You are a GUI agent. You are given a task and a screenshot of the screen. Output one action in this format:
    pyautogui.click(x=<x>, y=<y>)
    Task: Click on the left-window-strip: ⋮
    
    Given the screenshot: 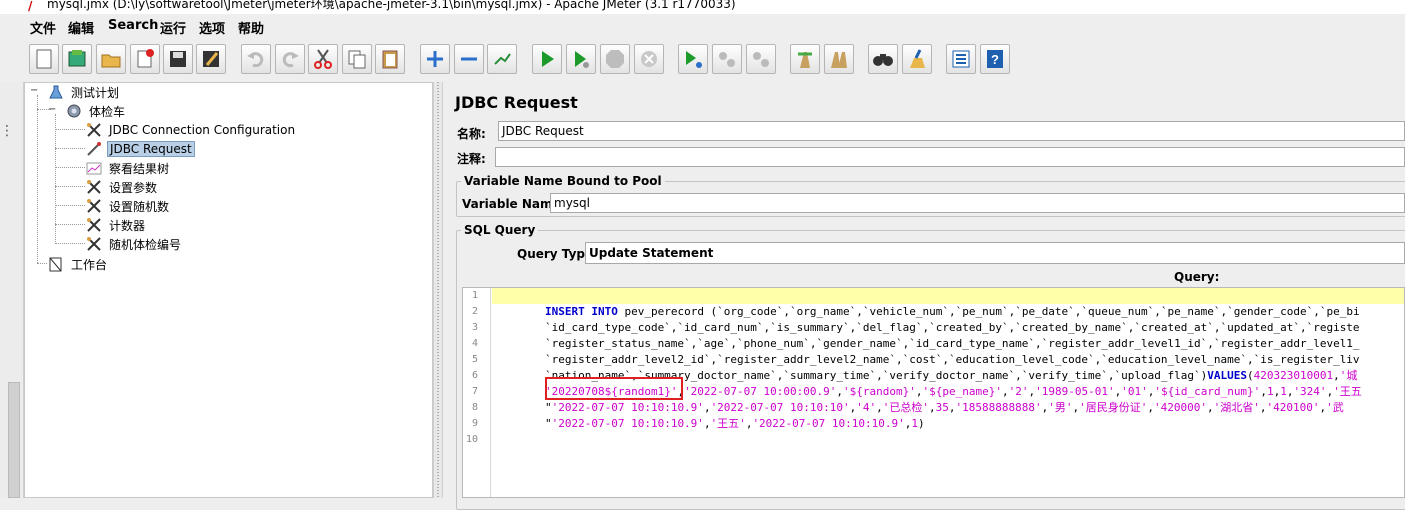 What is the action you would take?
    pyautogui.click(x=12, y=290)
    